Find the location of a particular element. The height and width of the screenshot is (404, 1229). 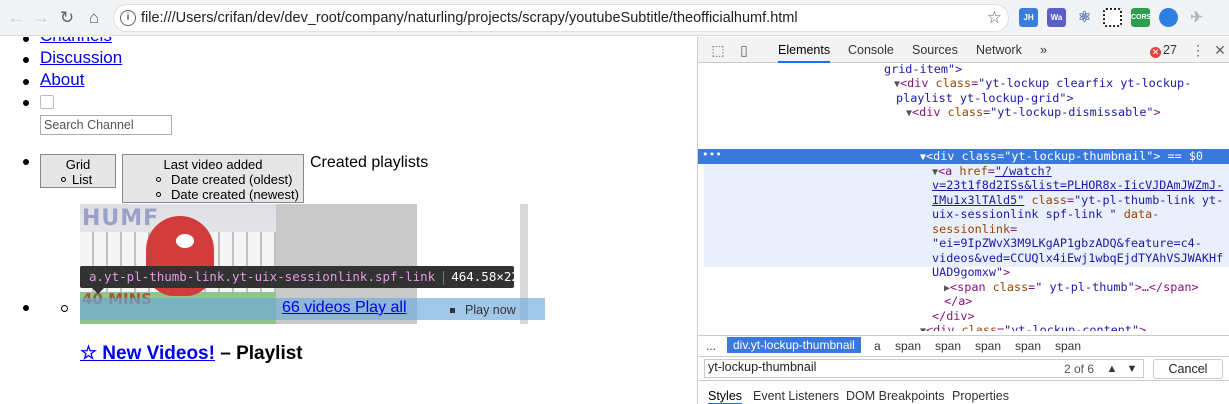

network-extension-icon is located at coordinates (1168, 17).